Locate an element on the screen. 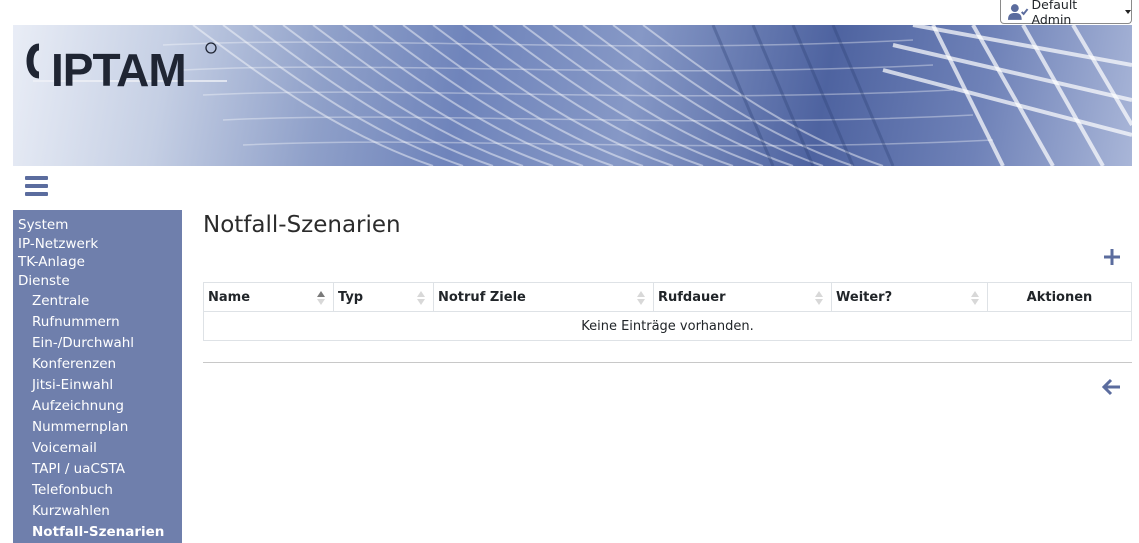 The width and height of the screenshot is (1139, 543). sidebar-item-dienste: Dienste is located at coordinates (97, 281).